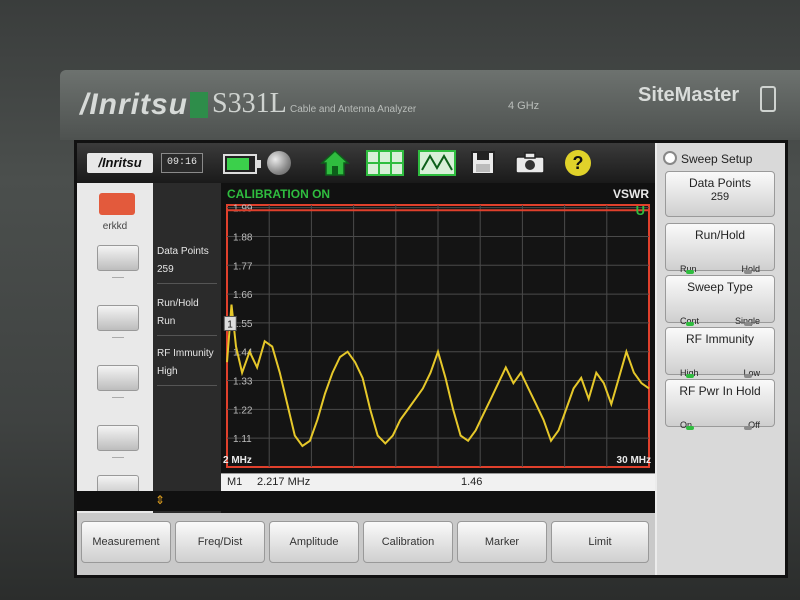 This screenshot has width=800, height=600. Describe the element at coordinates (670, 158) in the screenshot. I see `radio-icon` at that location.